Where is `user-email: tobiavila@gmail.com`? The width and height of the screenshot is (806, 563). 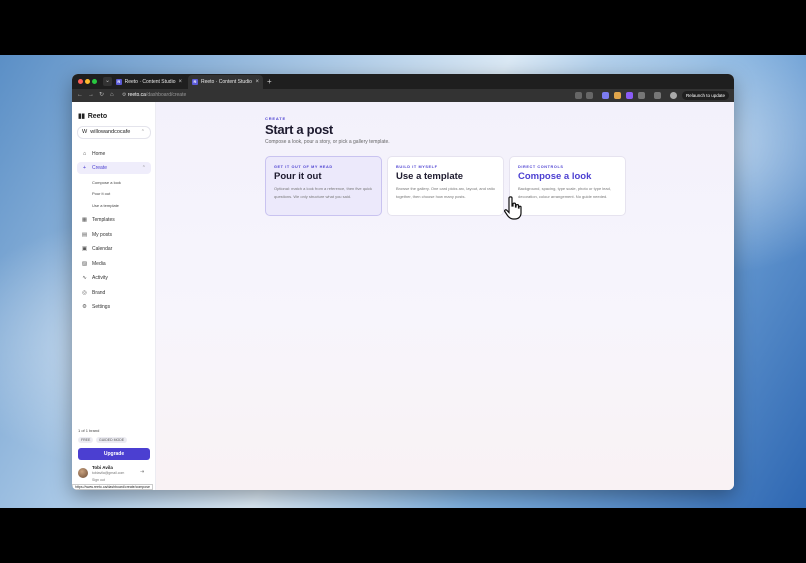
user-email: tobiavila@gmail.com is located at coordinates (108, 473).